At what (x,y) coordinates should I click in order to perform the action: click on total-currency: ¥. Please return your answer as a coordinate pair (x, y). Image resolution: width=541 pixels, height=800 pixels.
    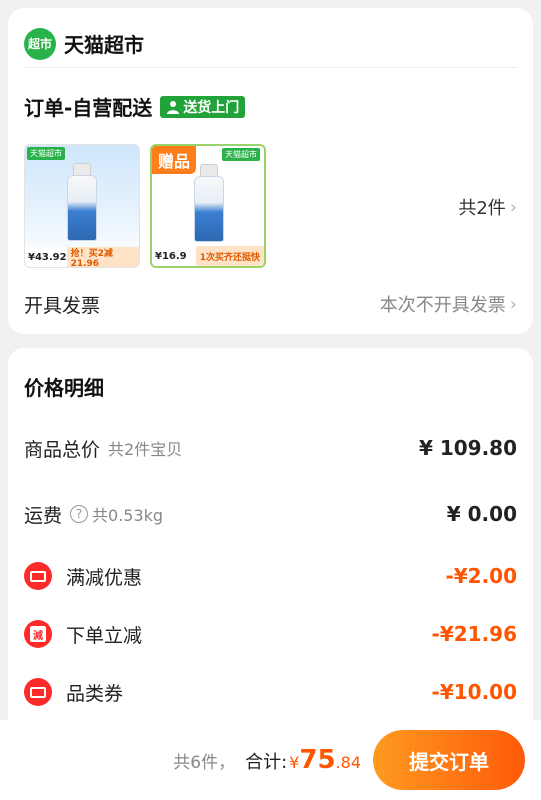
    Looking at the image, I should click on (294, 762).